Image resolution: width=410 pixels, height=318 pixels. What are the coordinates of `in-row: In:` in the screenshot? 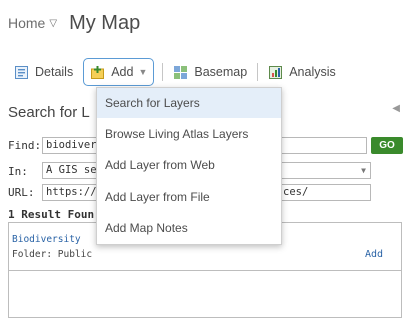 It's located at (24, 171).